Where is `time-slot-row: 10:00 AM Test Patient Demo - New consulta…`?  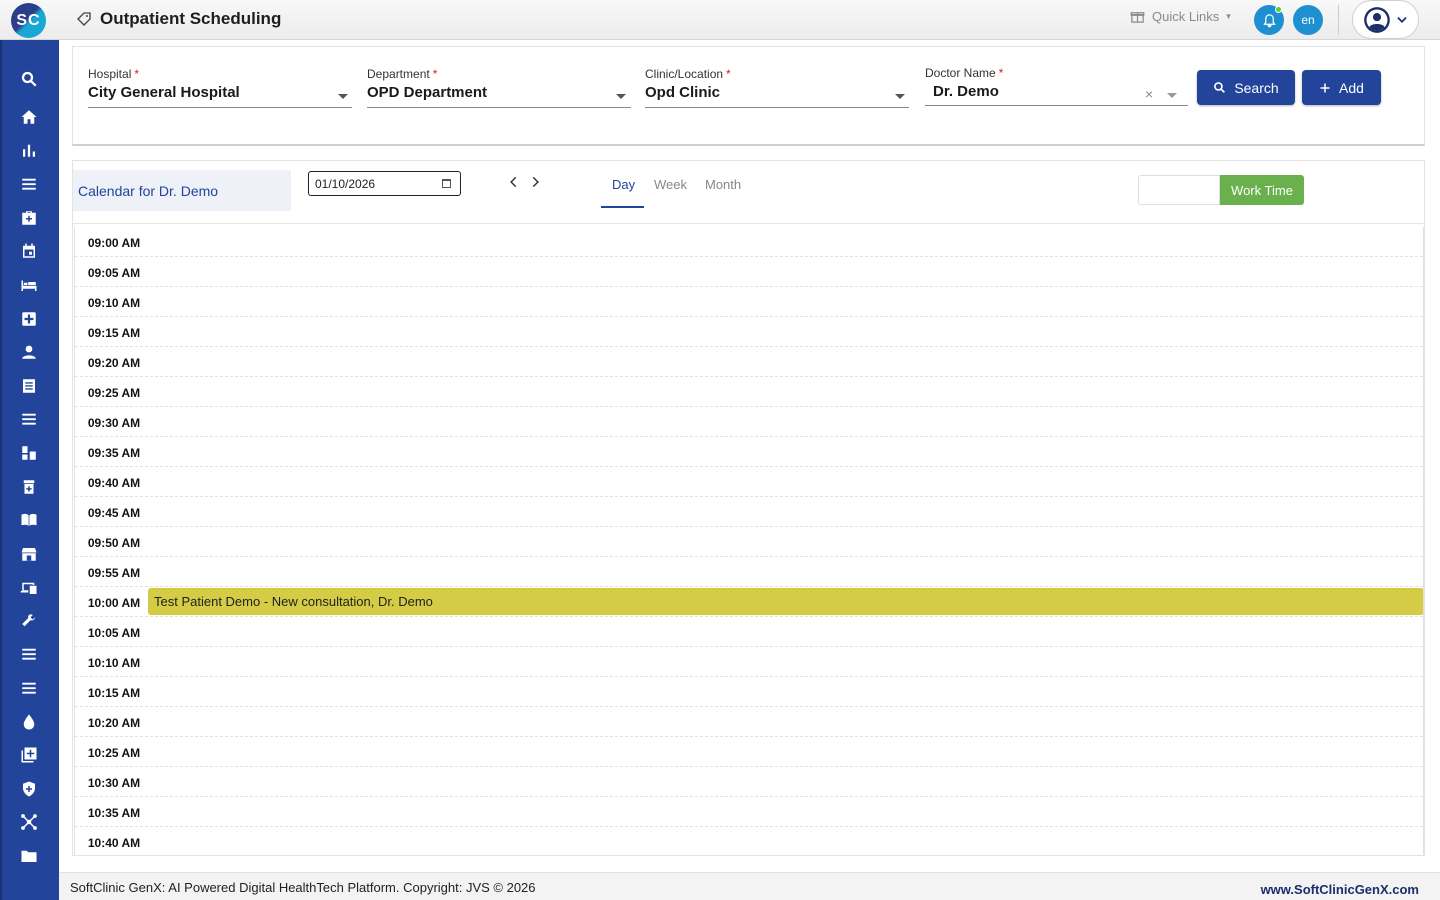 time-slot-row: 10:00 AM Test Patient Demo - New consulta… is located at coordinates (749, 602).